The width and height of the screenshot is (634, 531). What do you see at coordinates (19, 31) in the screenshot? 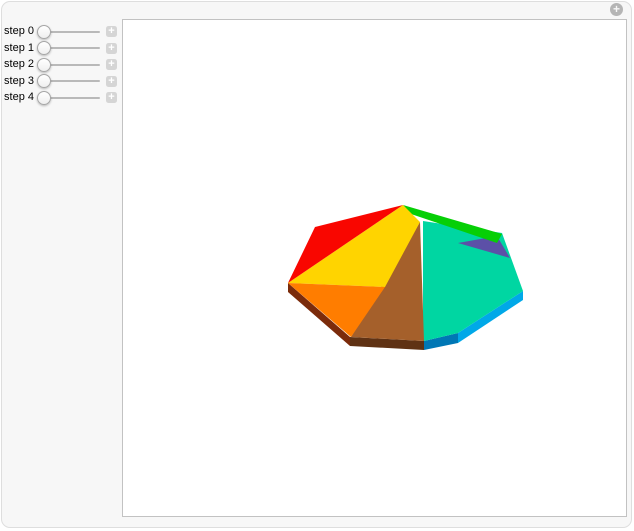
I see `slider-label: step 0` at bounding box center [19, 31].